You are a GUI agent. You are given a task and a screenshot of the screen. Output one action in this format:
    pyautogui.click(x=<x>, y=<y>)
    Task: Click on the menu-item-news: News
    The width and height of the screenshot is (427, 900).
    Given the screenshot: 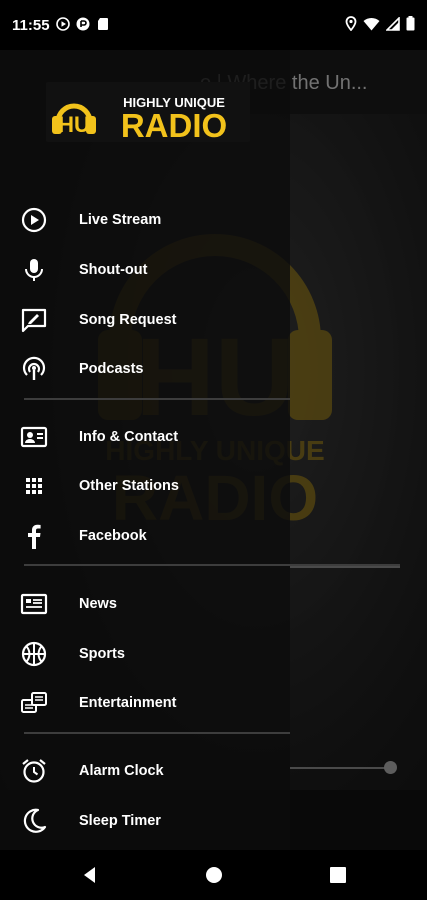 What is the action you would take?
    pyautogui.click(x=145, y=604)
    